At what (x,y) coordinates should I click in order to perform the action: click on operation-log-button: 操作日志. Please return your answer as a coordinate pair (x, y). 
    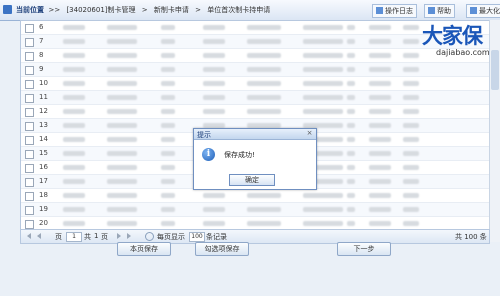
    Looking at the image, I should click on (394, 11).